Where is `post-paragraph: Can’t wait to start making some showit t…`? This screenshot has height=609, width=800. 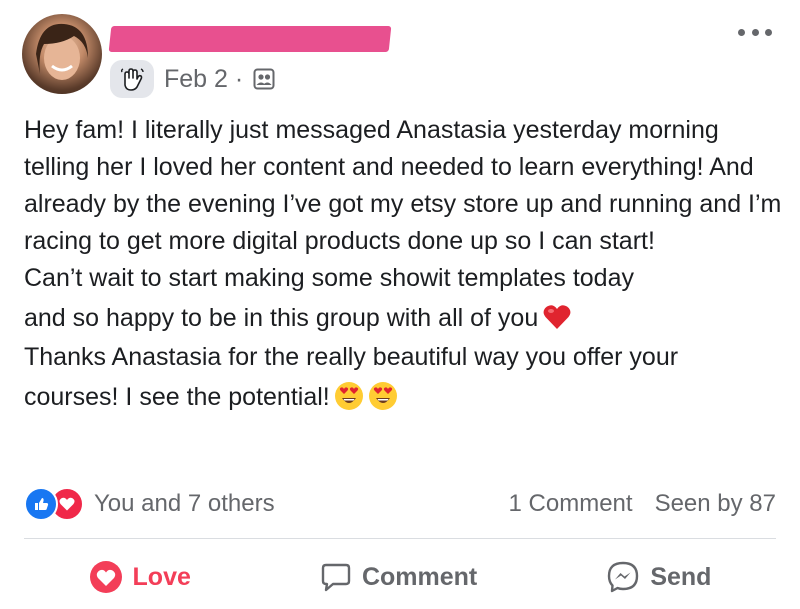
post-paragraph: Can’t wait to start making some showit t… is located at coordinates (329, 278).